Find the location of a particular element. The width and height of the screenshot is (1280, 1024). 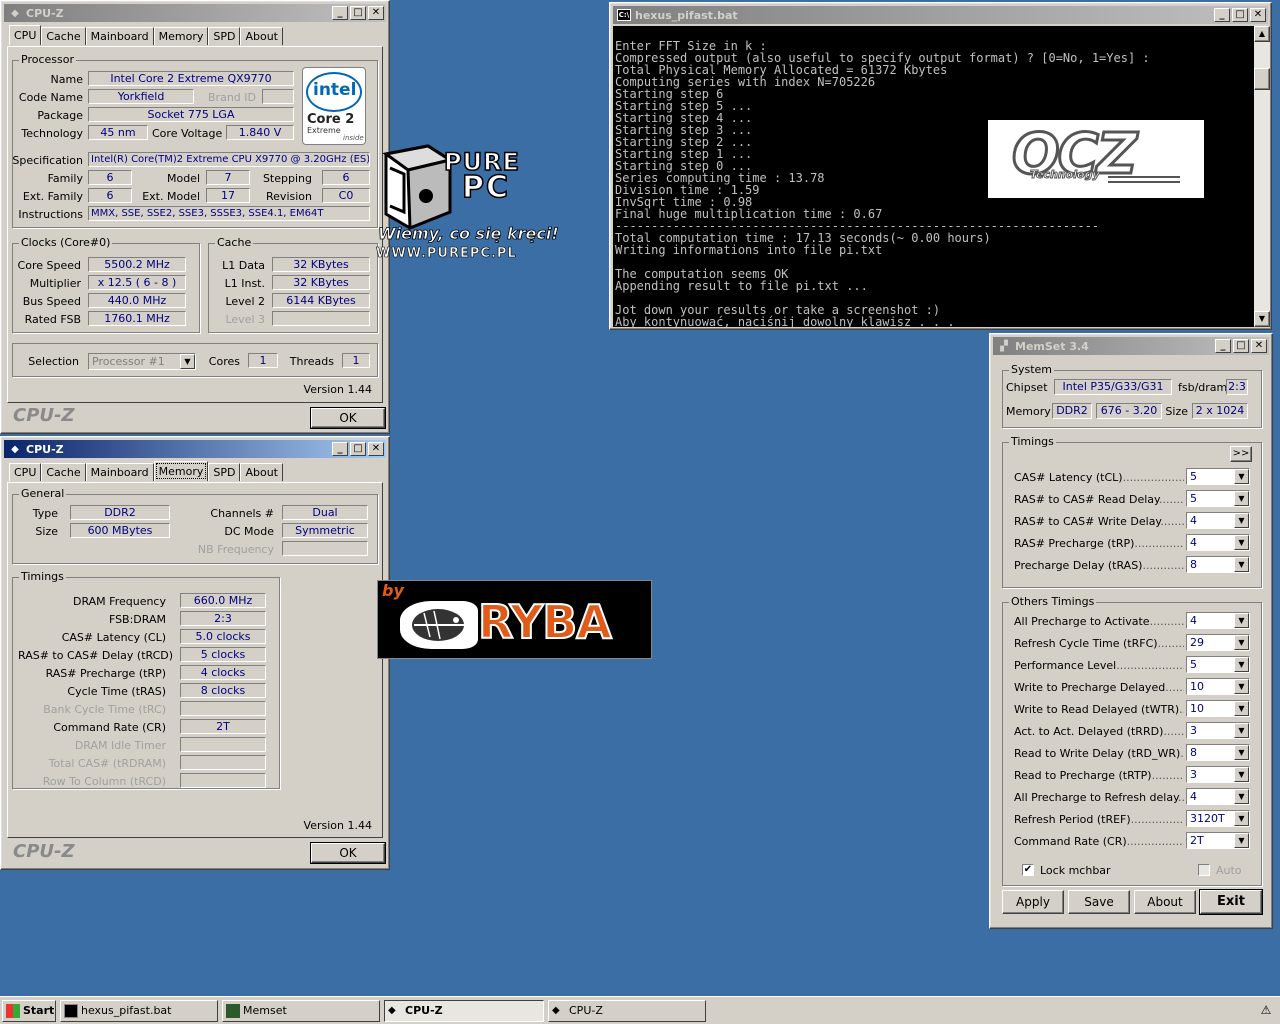

threads-value: 1 is located at coordinates (356, 360).